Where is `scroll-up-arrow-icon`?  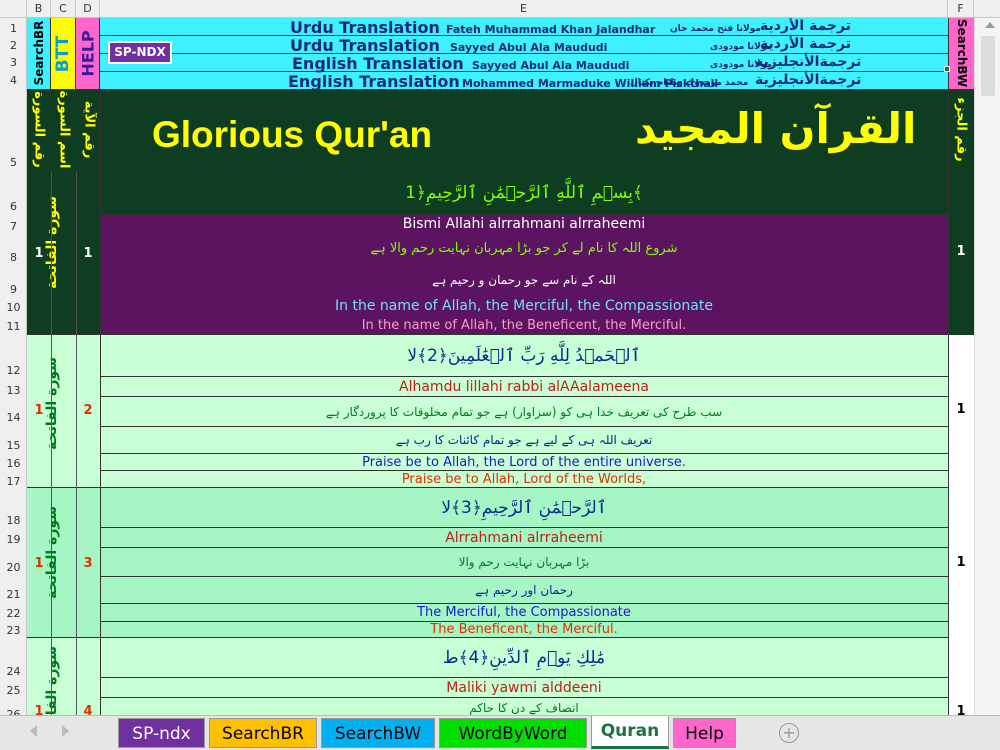 scroll-up-arrow-icon is located at coordinates (990, 25).